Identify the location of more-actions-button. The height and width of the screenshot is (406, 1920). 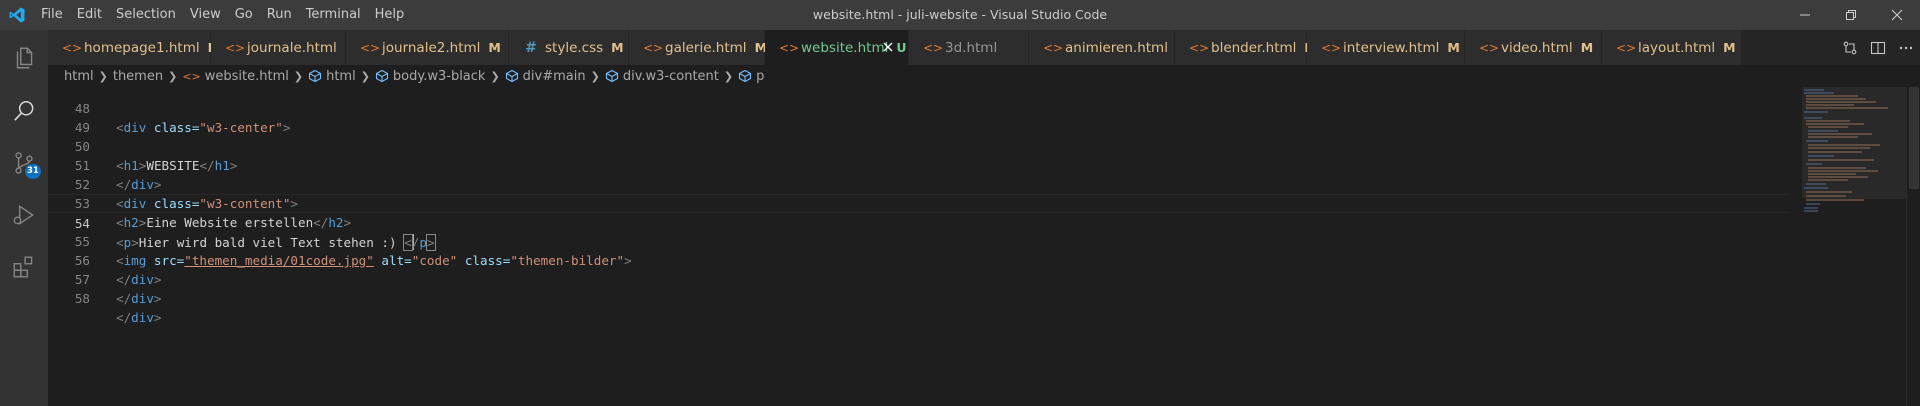
(1906, 48).